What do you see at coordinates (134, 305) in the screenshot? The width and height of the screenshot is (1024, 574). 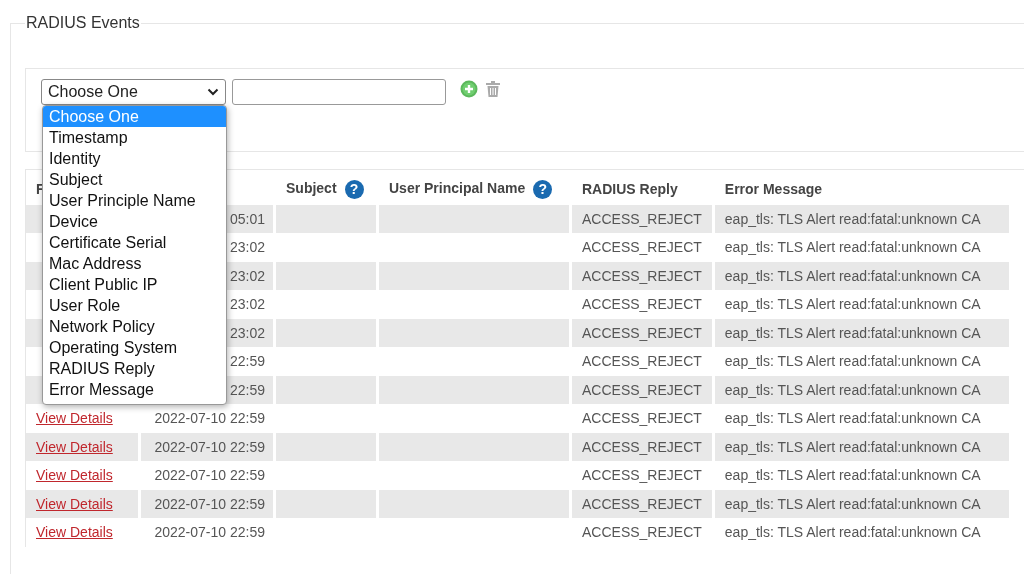 I see `dropdown-option: User Role` at bounding box center [134, 305].